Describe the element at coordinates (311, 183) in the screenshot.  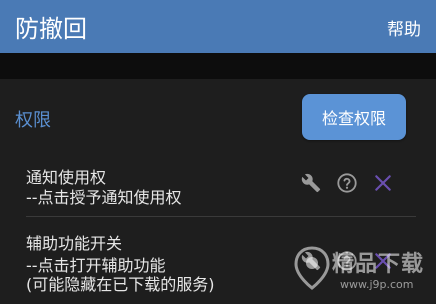
I see `wrench-icon` at that location.